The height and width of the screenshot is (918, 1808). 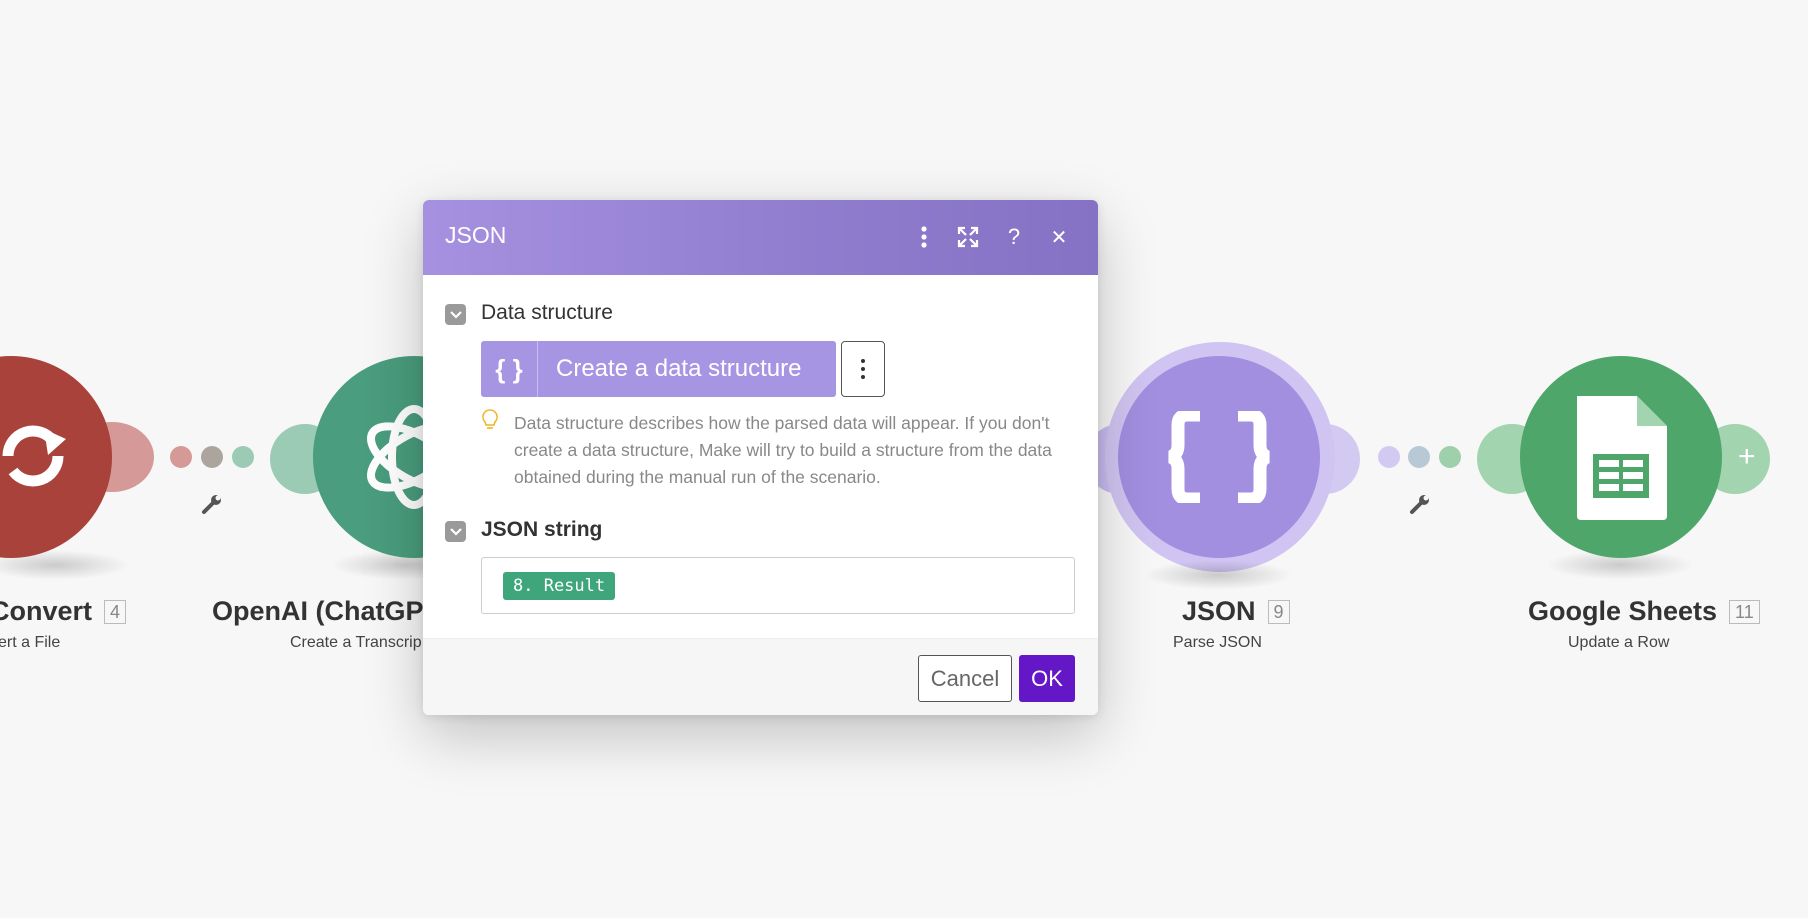 What do you see at coordinates (356, 642) in the screenshot?
I see `node-subtitle: Create a Transcrip` at bounding box center [356, 642].